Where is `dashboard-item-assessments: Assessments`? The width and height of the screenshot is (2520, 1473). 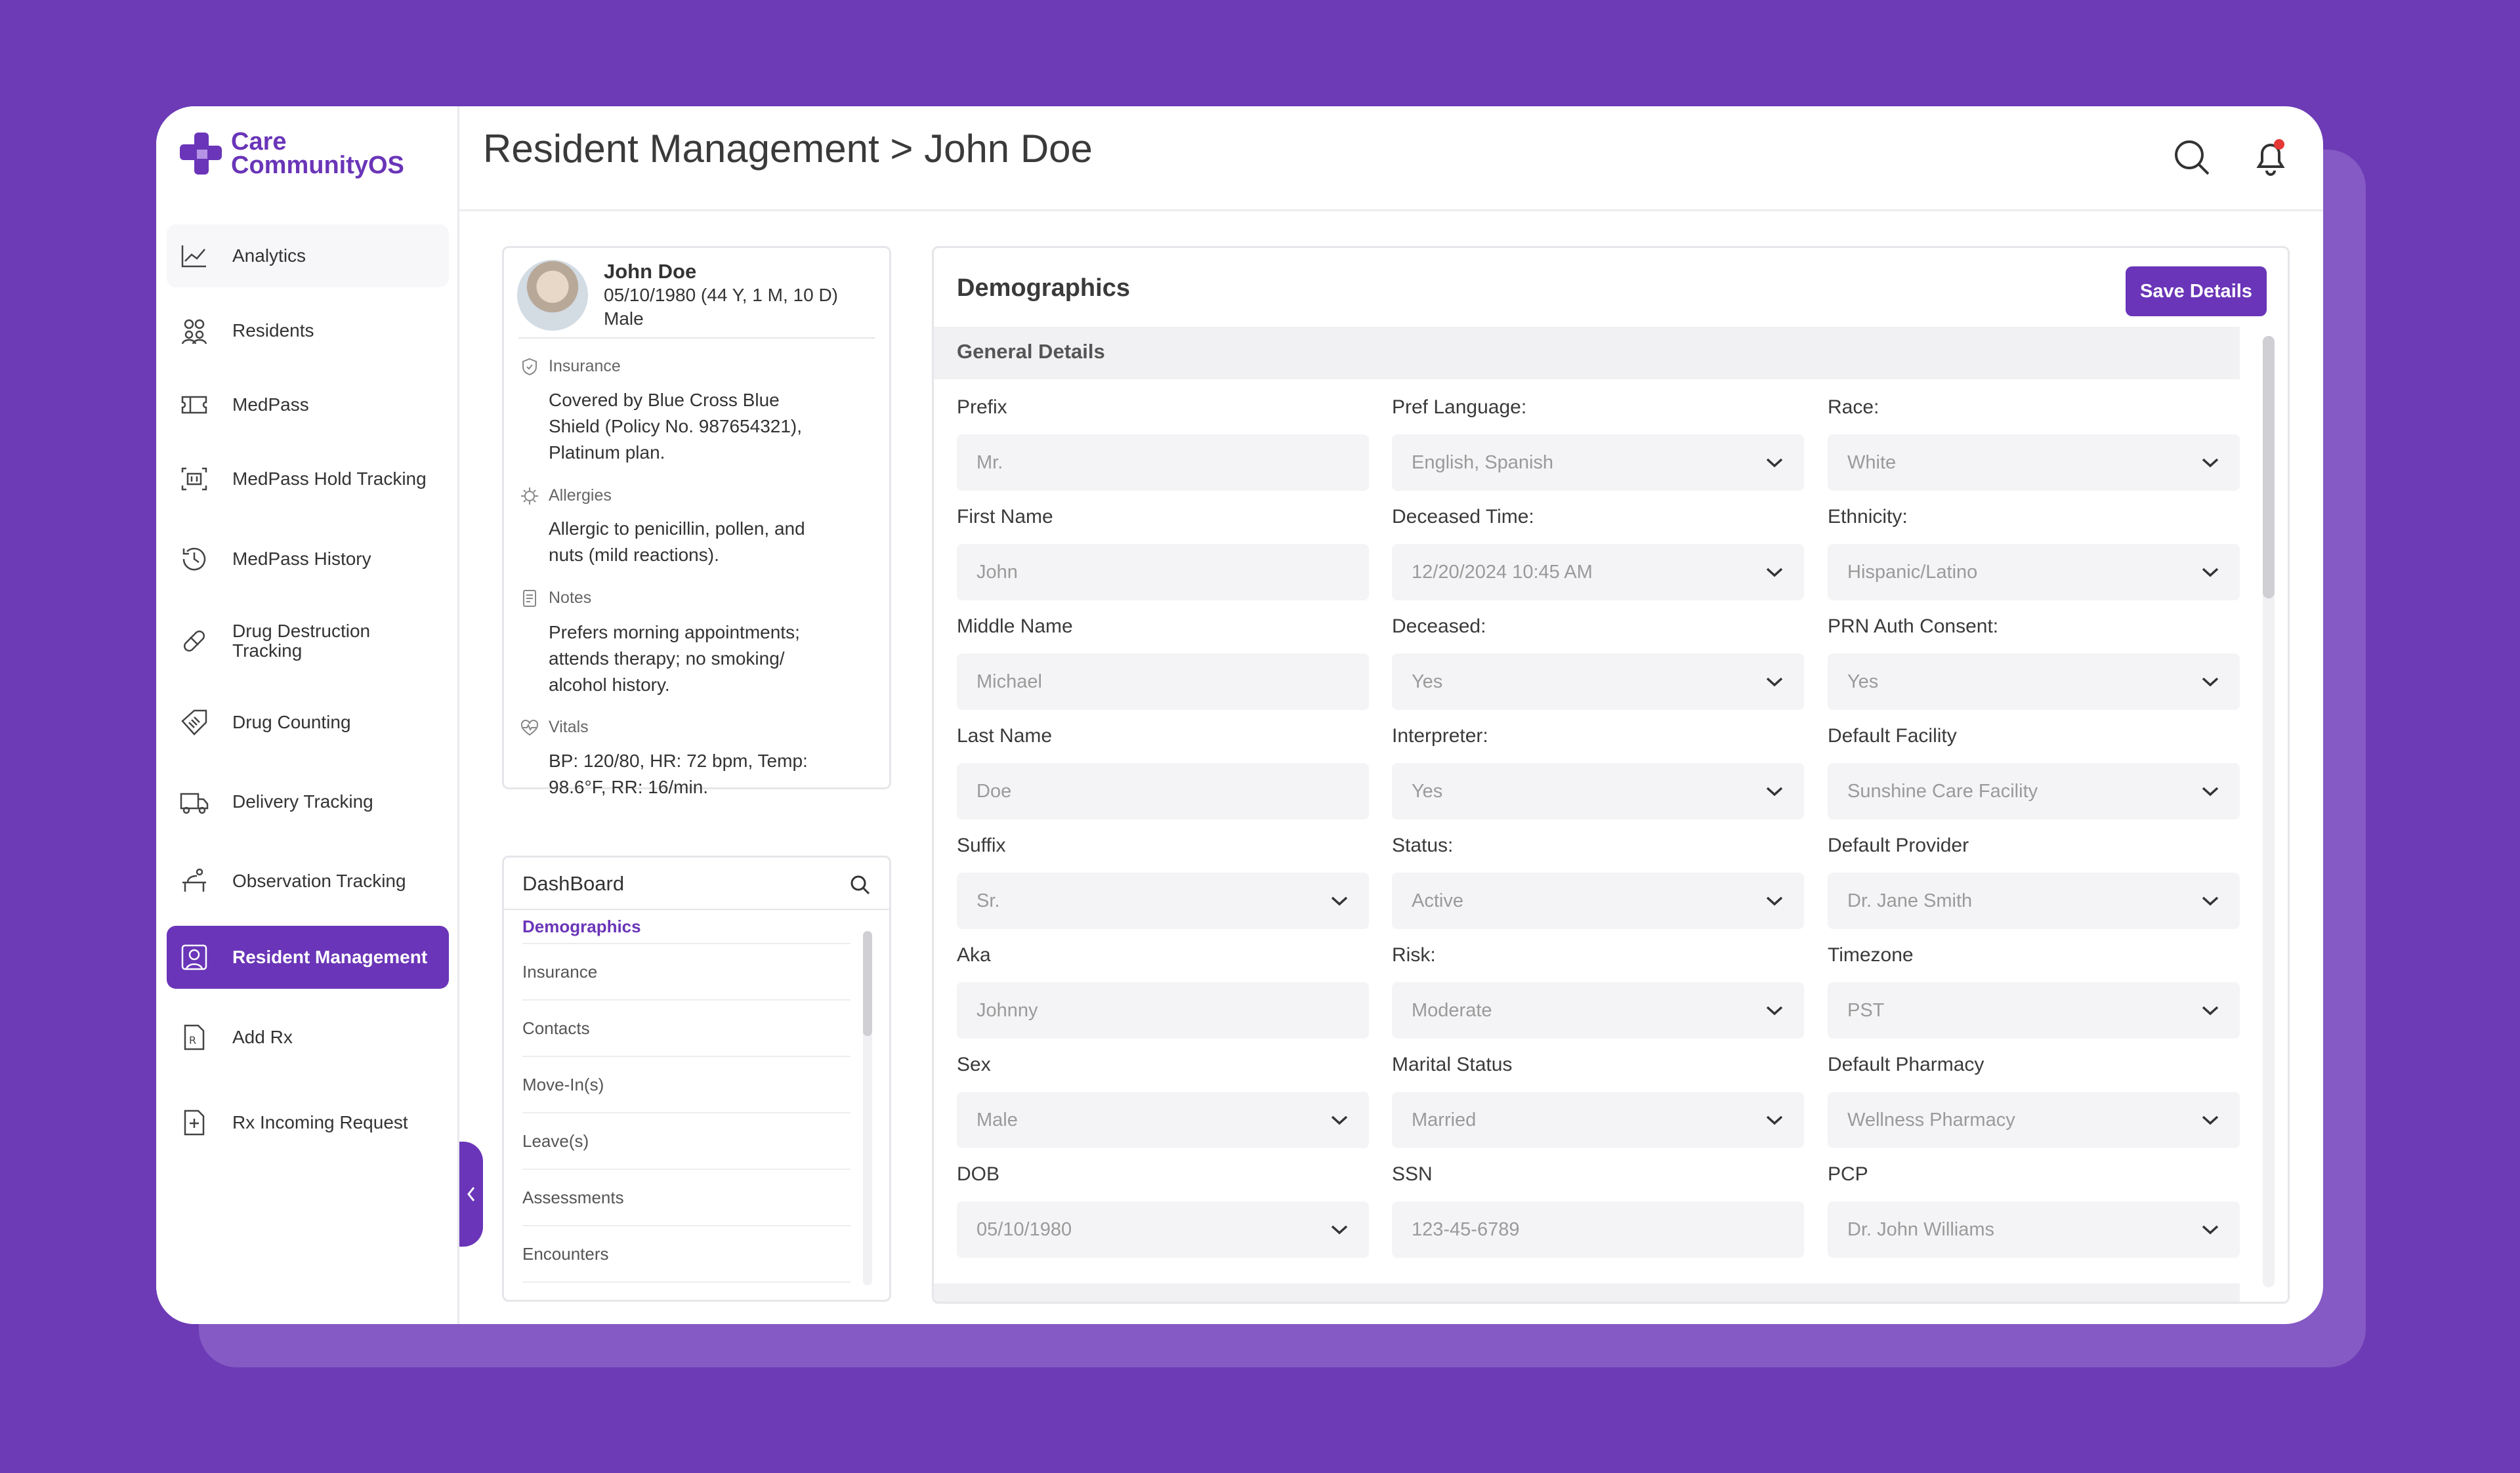
dashboard-item-assessments: Assessments is located at coordinates (686, 1198).